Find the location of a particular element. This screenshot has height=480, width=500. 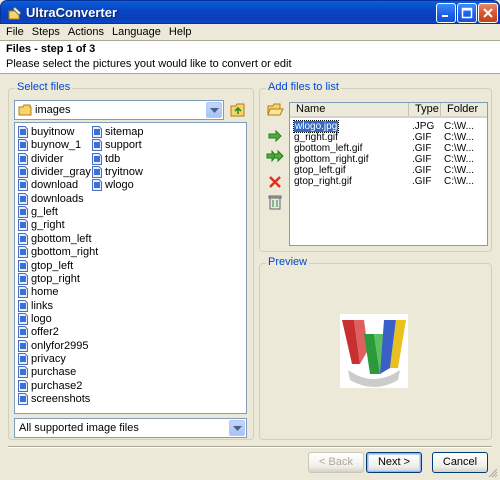

close-icon is located at coordinates (488, 13).